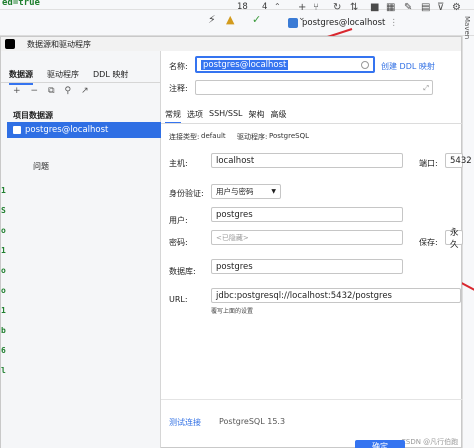 The height and width of the screenshot is (448, 474). I want to click on ok-button-label: 确定, so click(380, 444).